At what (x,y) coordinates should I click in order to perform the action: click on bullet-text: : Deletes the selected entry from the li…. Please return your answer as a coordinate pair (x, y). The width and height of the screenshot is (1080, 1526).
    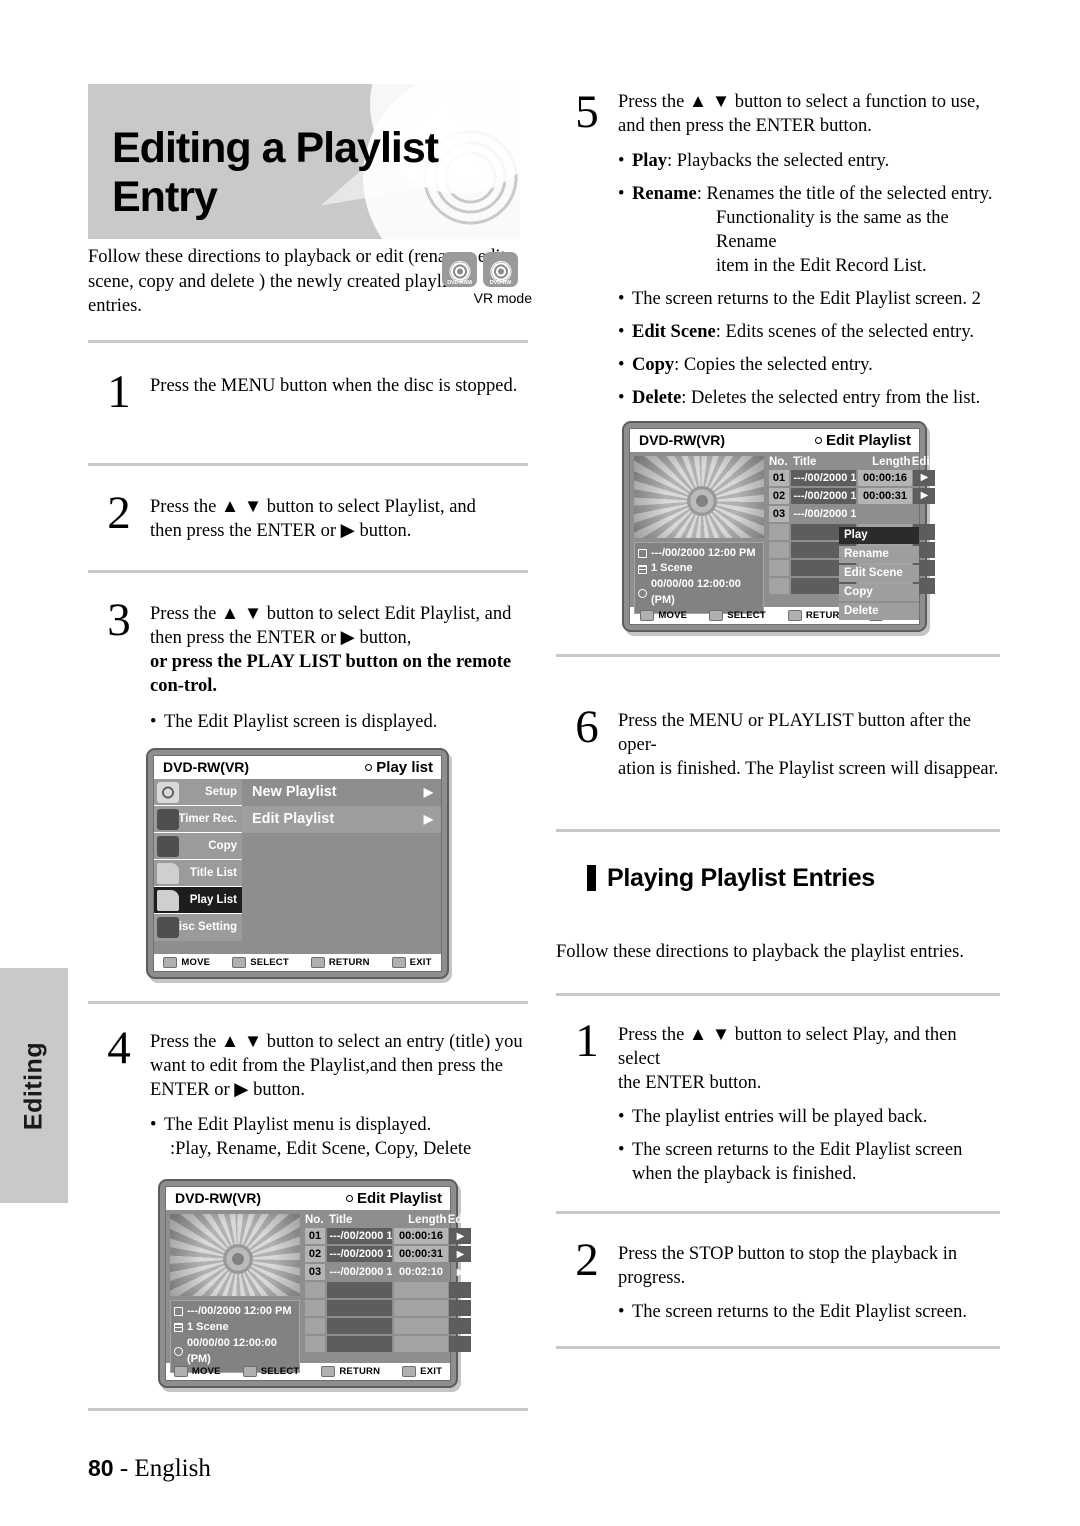
    Looking at the image, I should click on (831, 398).